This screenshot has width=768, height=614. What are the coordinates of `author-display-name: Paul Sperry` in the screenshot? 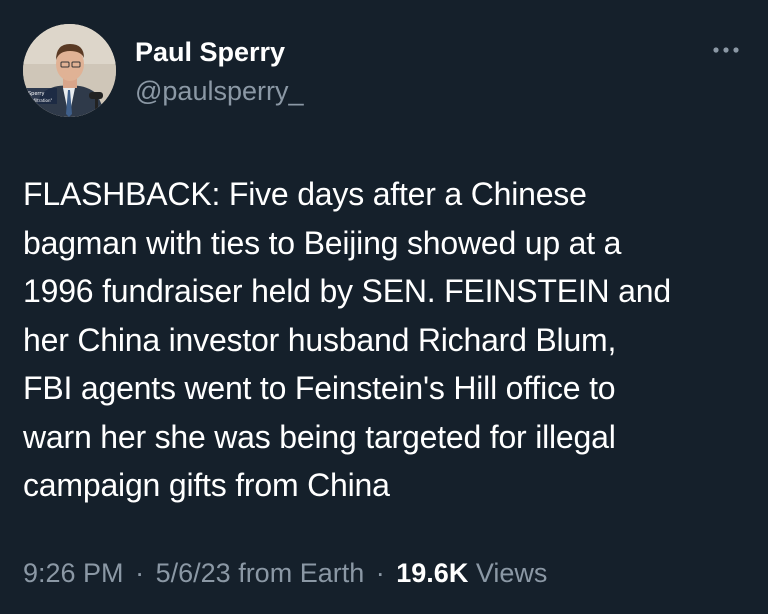 It's located at (210, 52).